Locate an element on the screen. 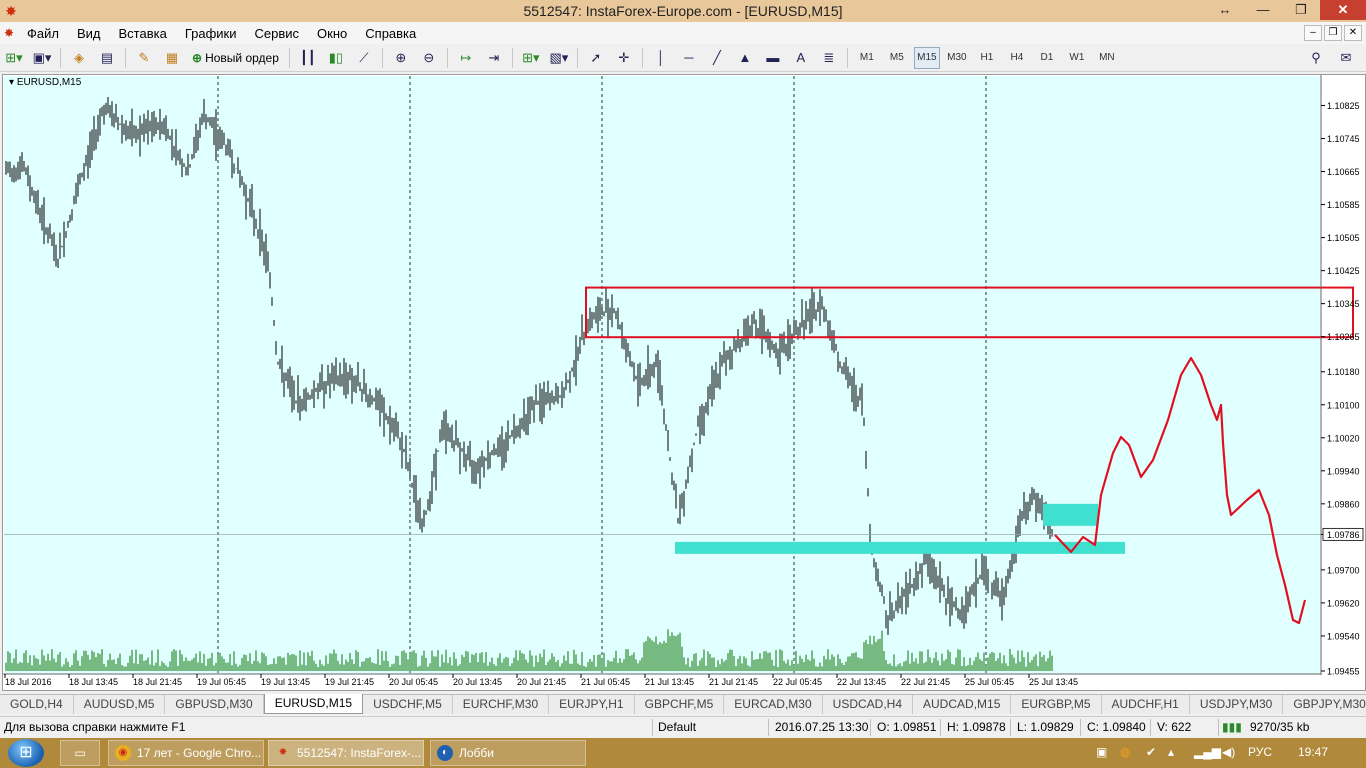  time-label: 18 Jul 13:45 is located at coordinates (93, 682).